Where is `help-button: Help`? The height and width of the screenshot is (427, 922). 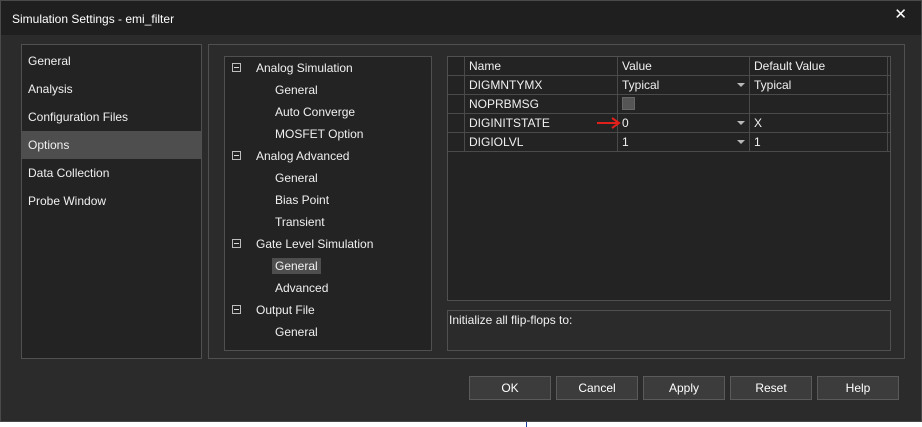
help-button: Help is located at coordinates (858, 388).